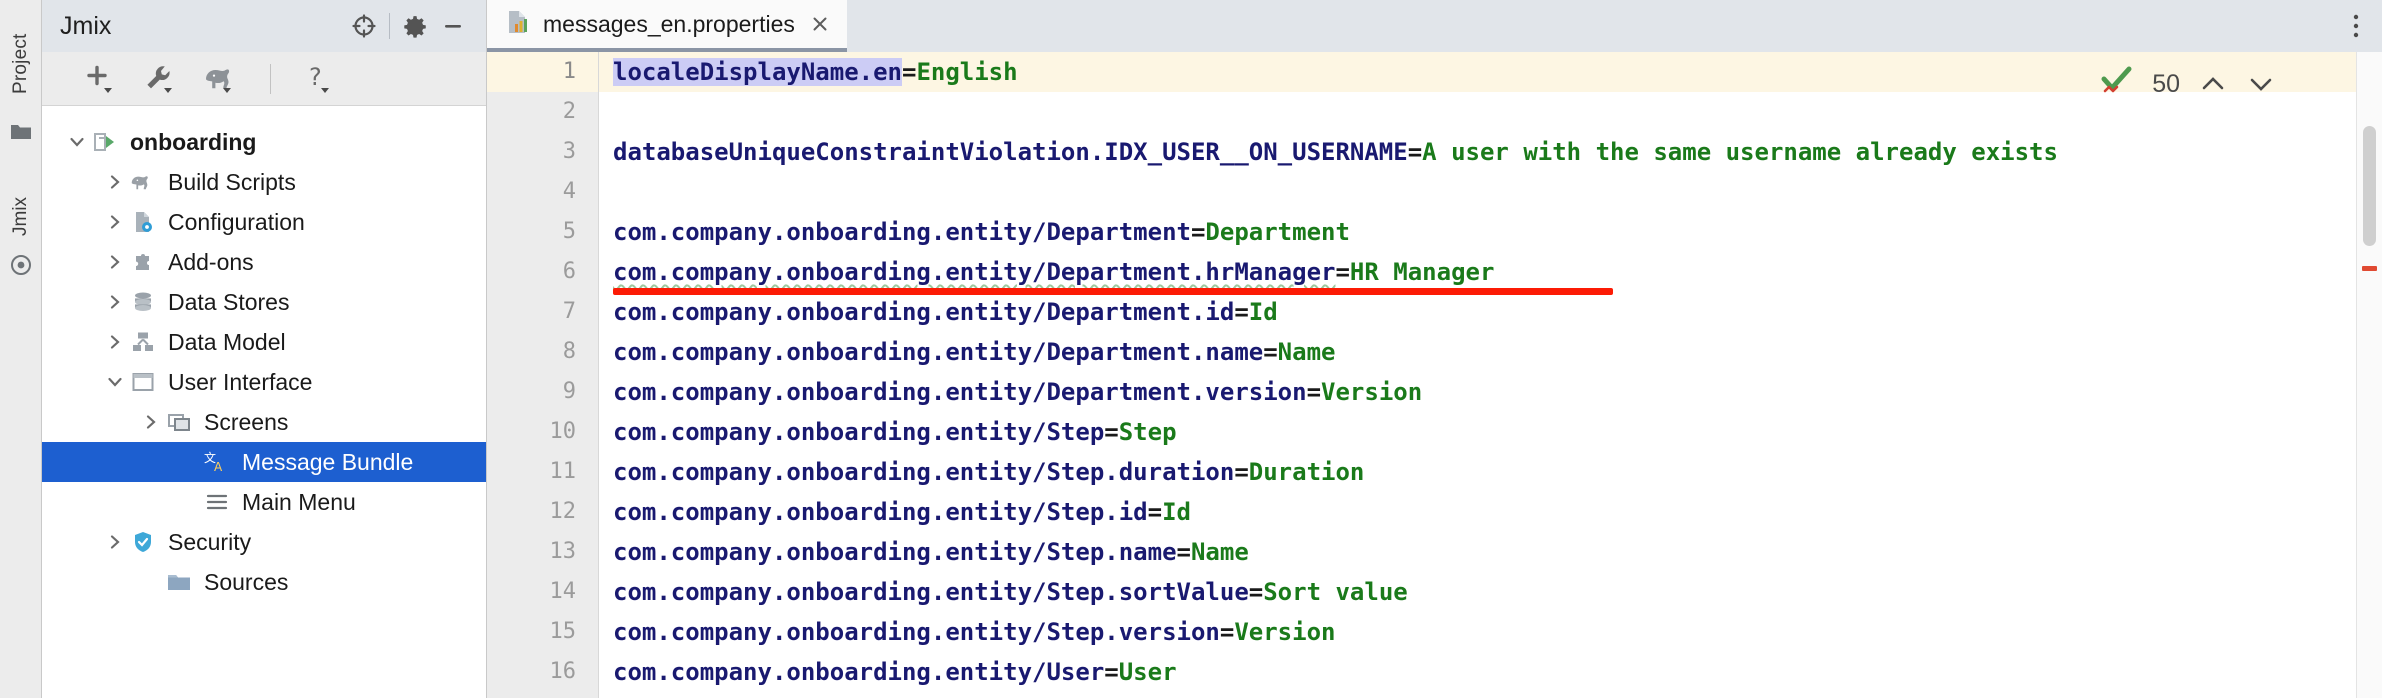 The image size is (2382, 698). I want to click on tree-node-configuration: Configuration, so click(264, 222).